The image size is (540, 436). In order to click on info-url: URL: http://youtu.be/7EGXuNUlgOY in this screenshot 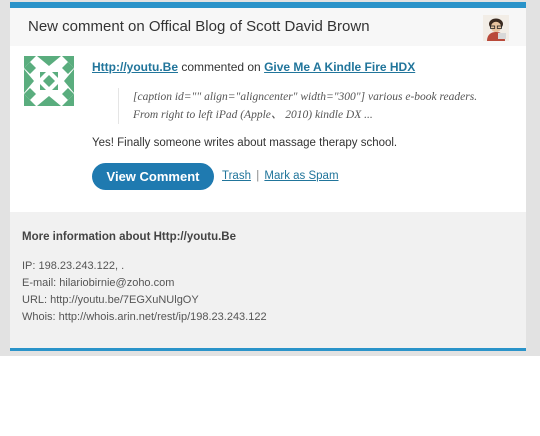, I will do `click(110, 300)`.